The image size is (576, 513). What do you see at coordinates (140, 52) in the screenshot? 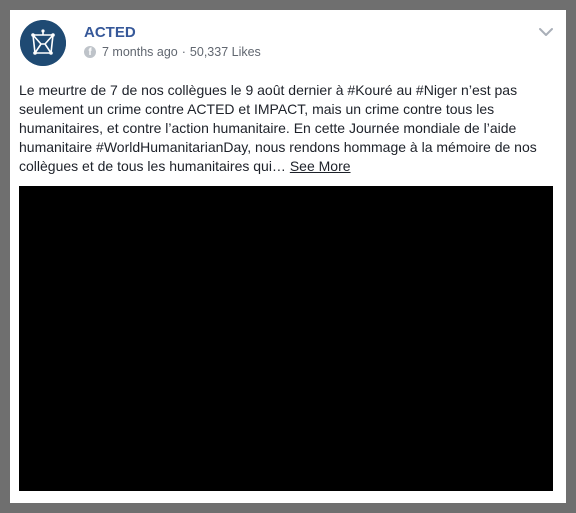
I see `post-timestamp: 7 months ago` at bounding box center [140, 52].